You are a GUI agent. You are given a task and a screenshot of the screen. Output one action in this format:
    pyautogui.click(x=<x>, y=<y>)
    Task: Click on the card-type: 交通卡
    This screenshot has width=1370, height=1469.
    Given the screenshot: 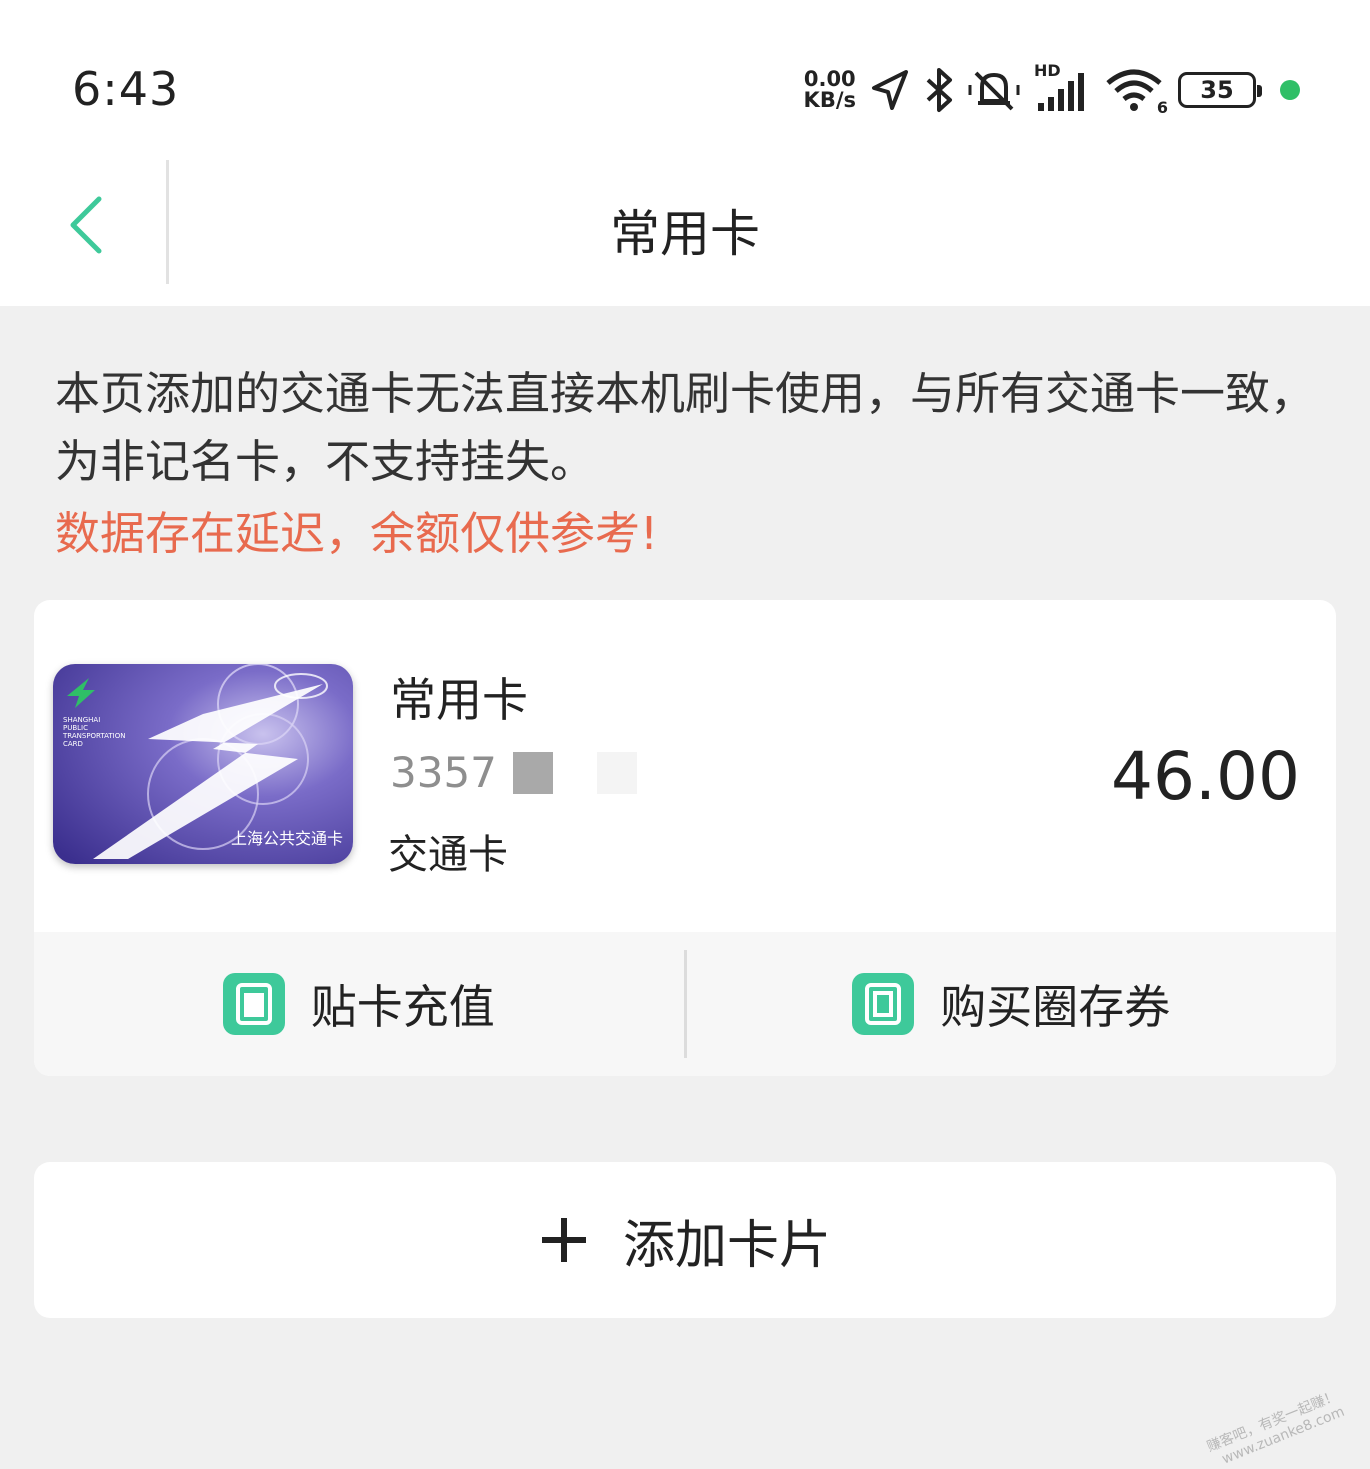 What is the action you would take?
    pyautogui.click(x=448, y=855)
    